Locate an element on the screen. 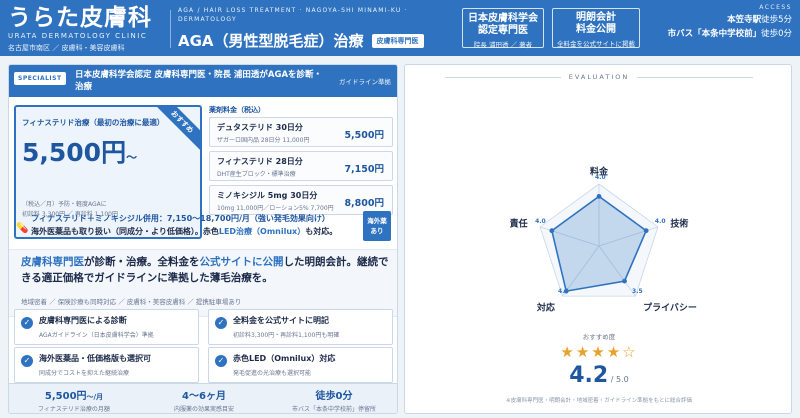 Image resolution: width=800 pixels, height=418 pixels. price-value: 5,500円 is located at coordinates (74, 152).